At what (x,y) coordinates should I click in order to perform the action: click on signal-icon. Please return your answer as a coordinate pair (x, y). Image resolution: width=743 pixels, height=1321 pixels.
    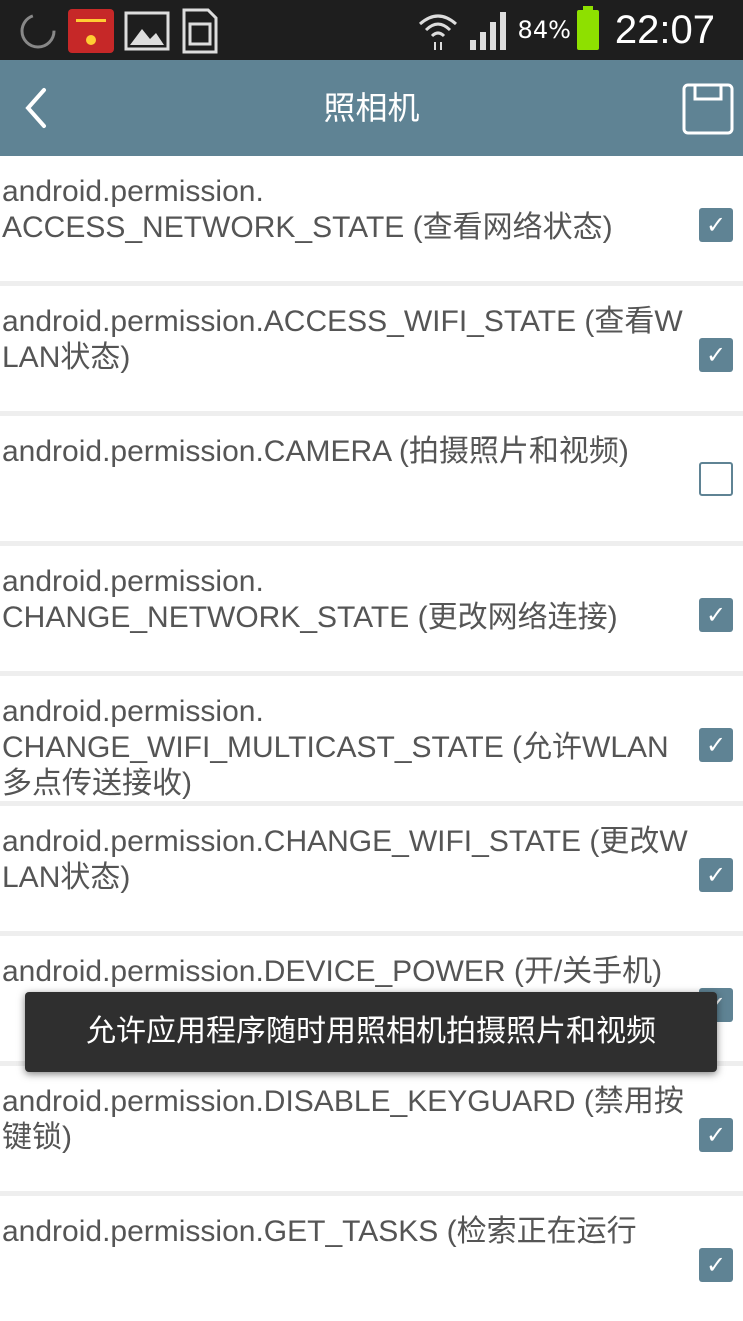
    Looking at the image, I should click on (487, 31).